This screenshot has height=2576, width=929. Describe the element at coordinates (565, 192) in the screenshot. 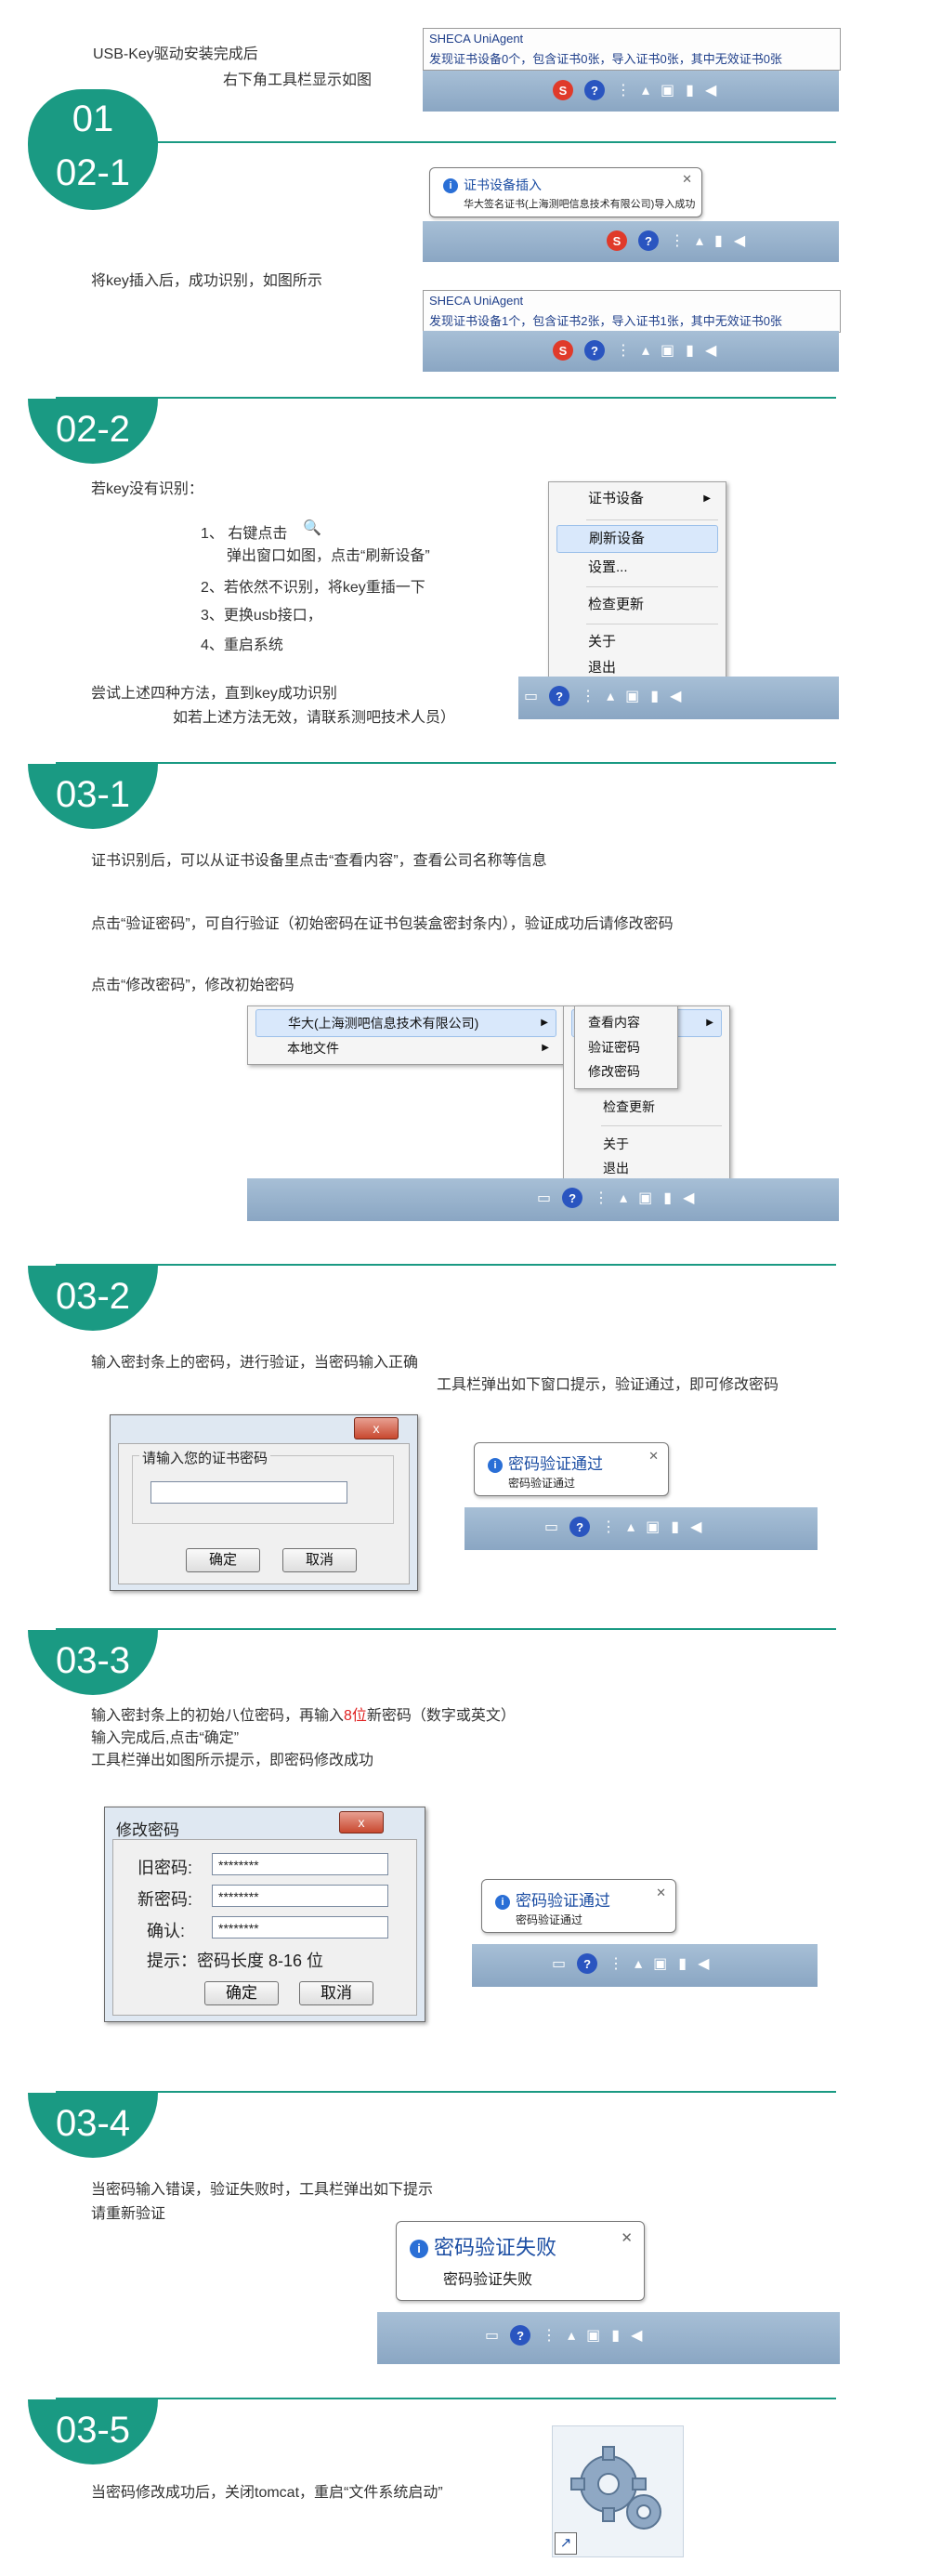

I see `insert-balloon: i 证书设备插入 华大签名证书(上海测吧信息技术有限公司)导入成功 ✕` at that location.